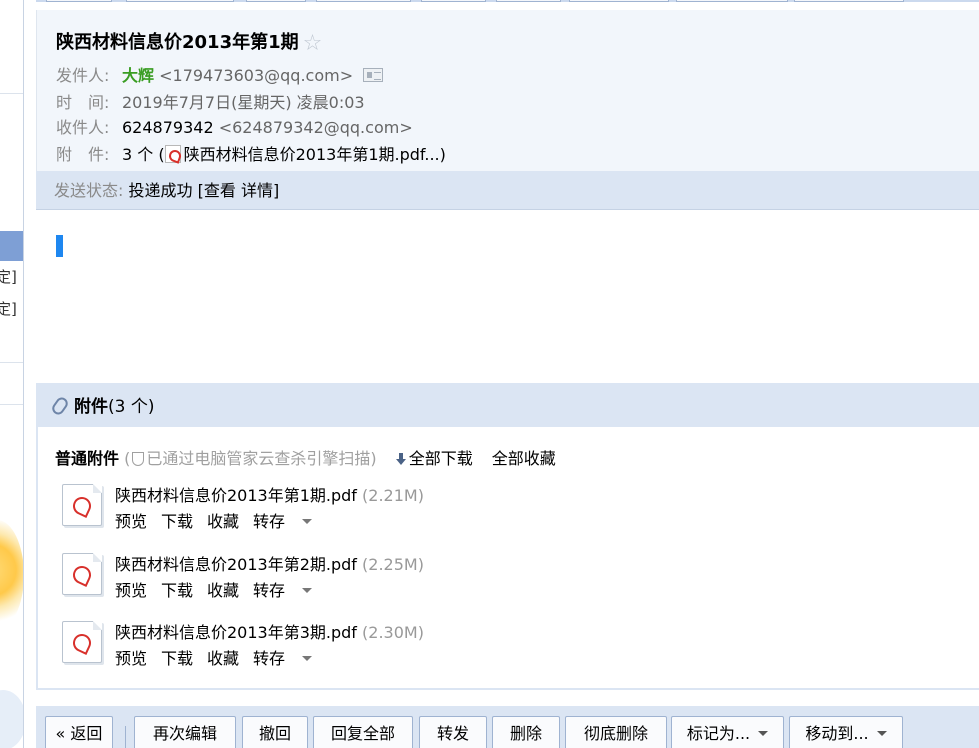  What do you see at coordinates (83, 75) in the screenshot?
I see `sender-label: 发件人:` at bounding box center [83, 75].